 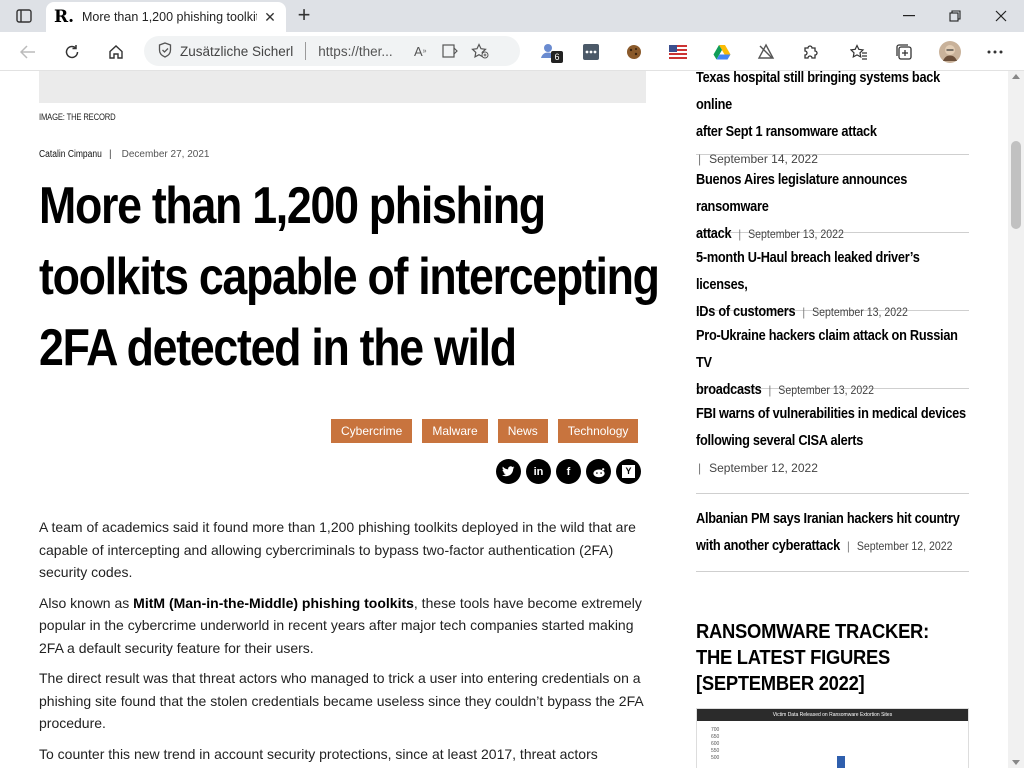 I want to click on axis-label: 600, so click(x=715, y=744).